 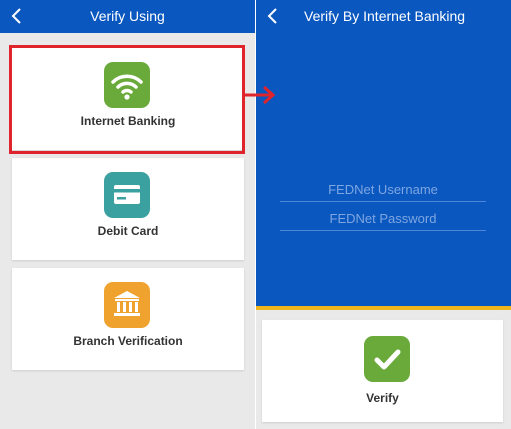 What do you see at coordinates (128, 341) in the screenshot?
I see `branch-verification-label: Branch Verification` at bounding box center [128, 341].